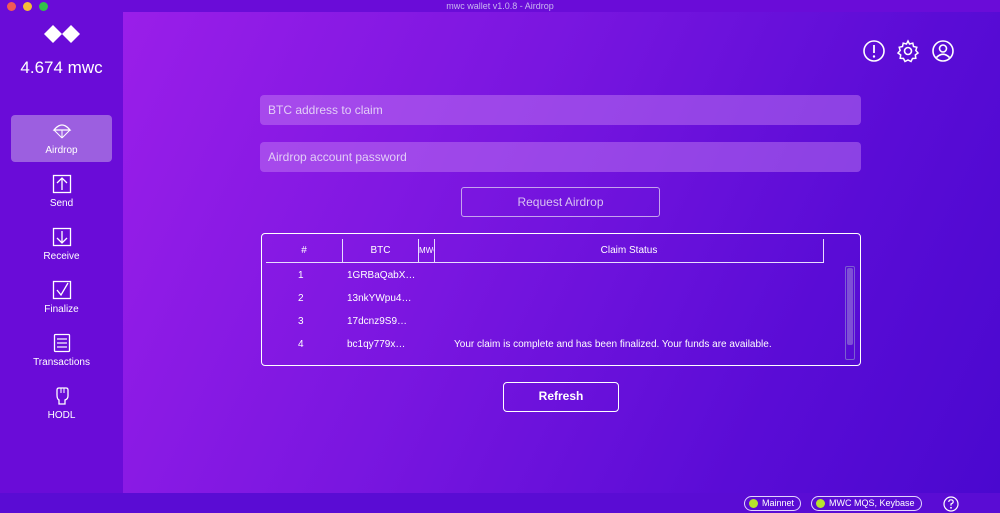 The height and width of the screenshot is (513, 1000). I want to click on sidebar-item-airdrop: Airdrop, so click(61, 138).